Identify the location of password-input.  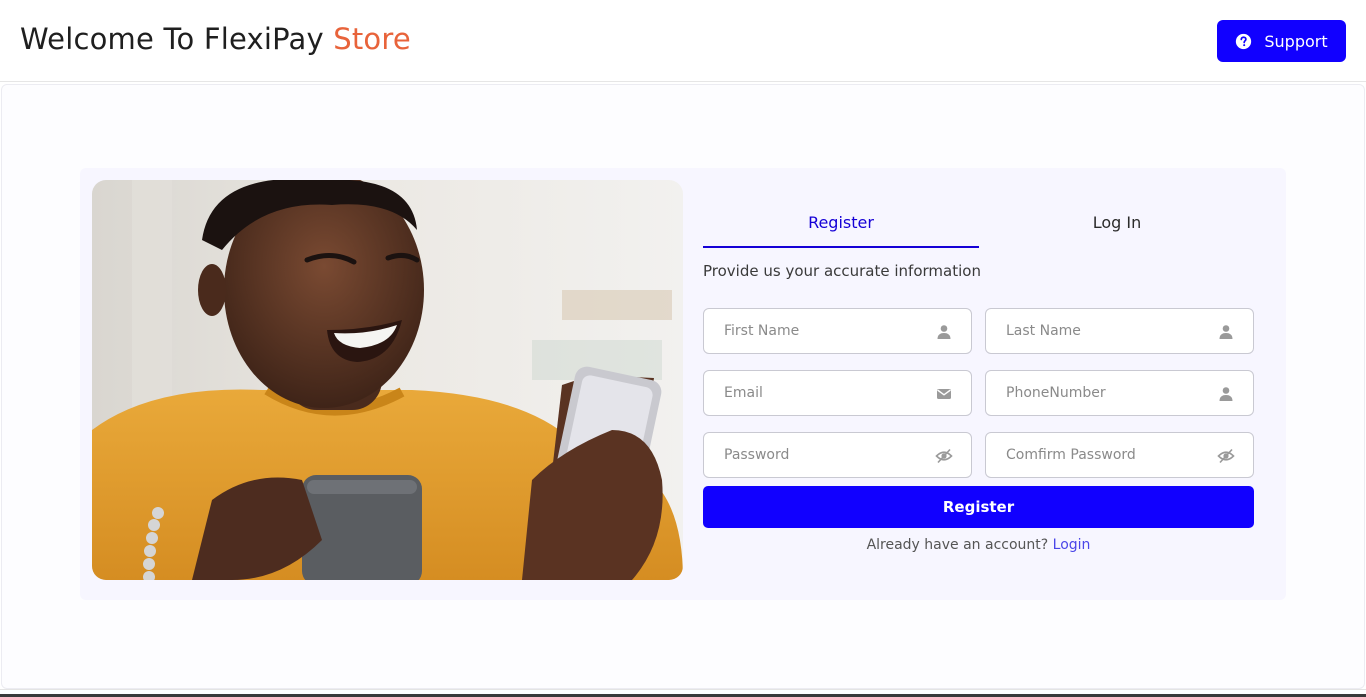
(837, 455).